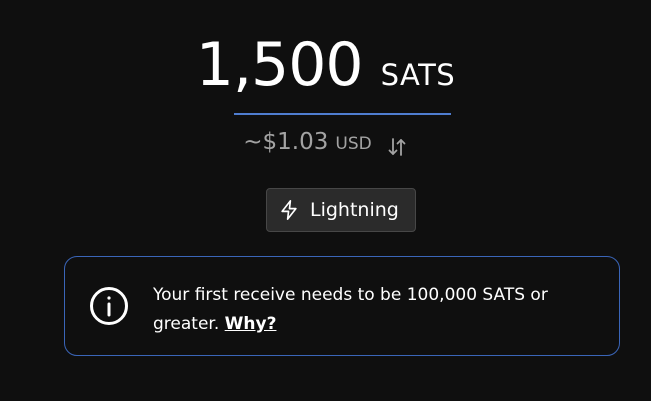  What do you see at coordinates (251, 324) in the screenshot?
I see `why-link: Why?` at bounding box center [251, 324].